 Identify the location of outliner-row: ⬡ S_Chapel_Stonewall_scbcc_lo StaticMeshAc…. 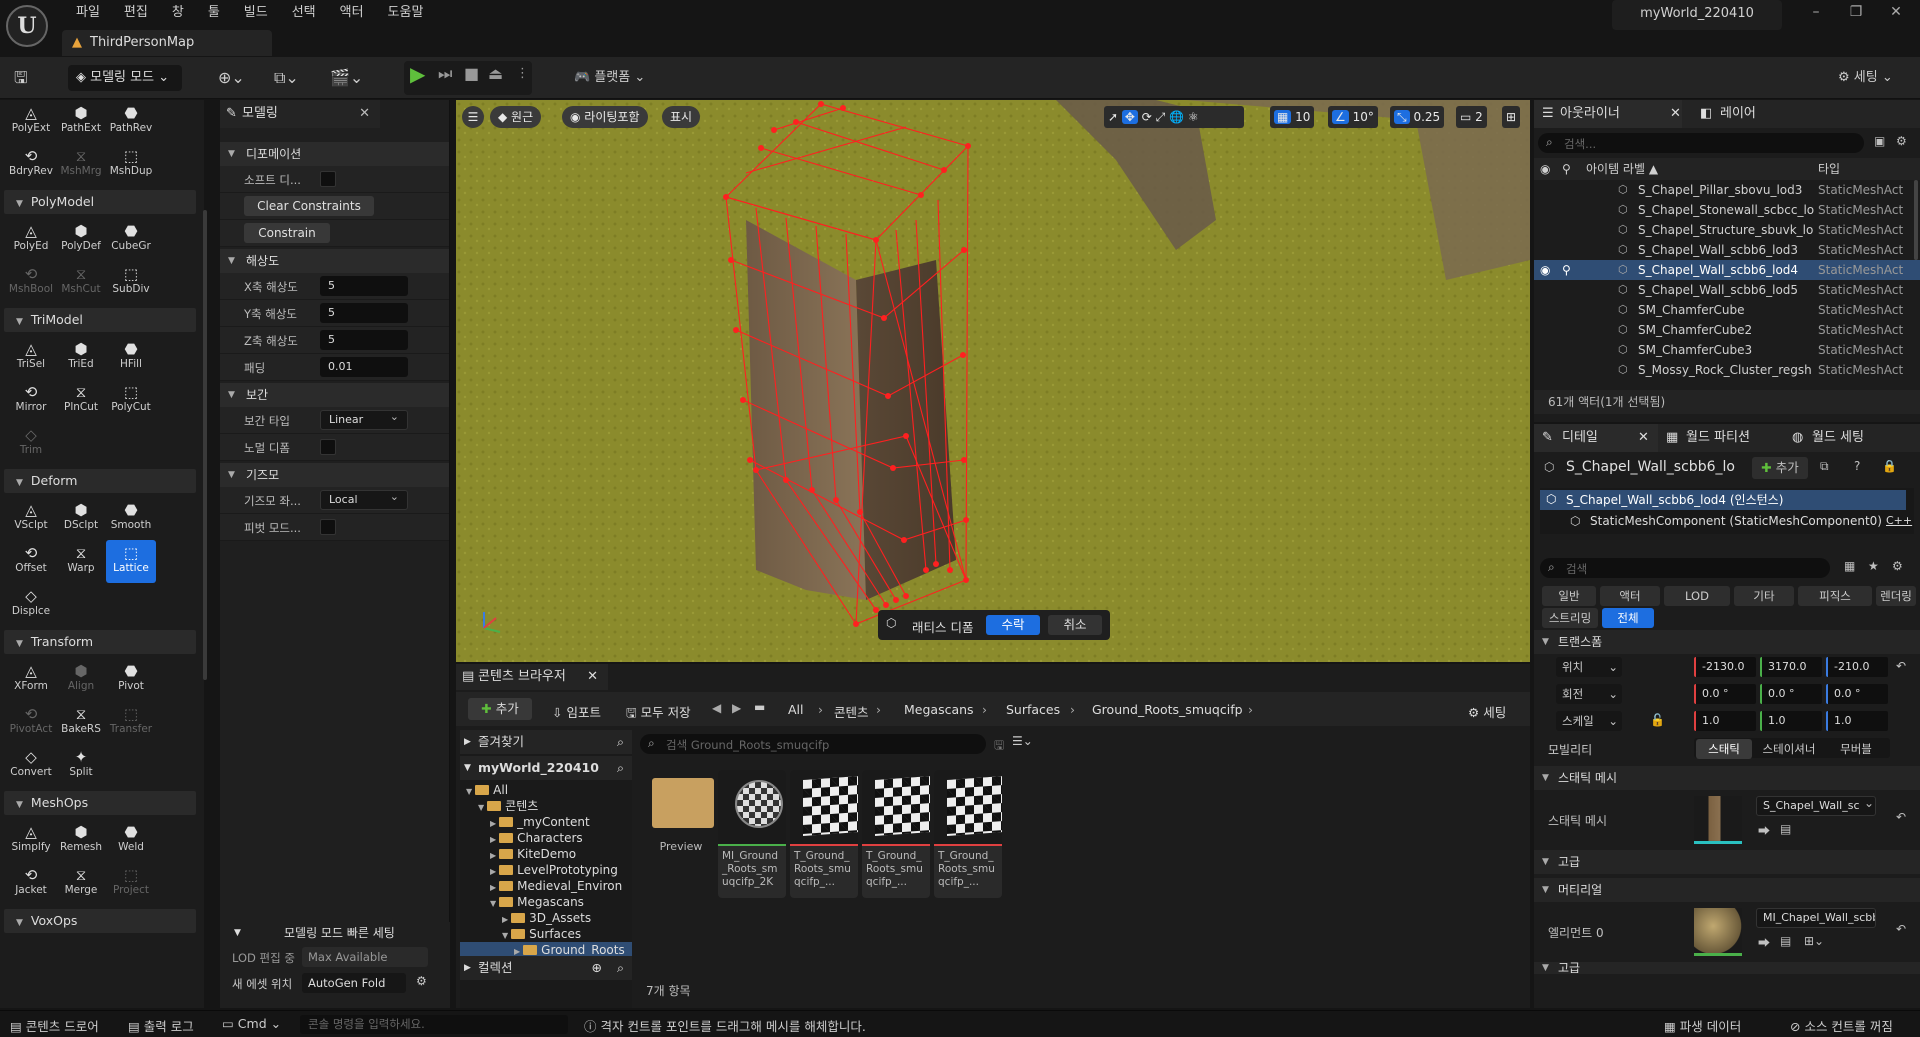
(1727, 210).